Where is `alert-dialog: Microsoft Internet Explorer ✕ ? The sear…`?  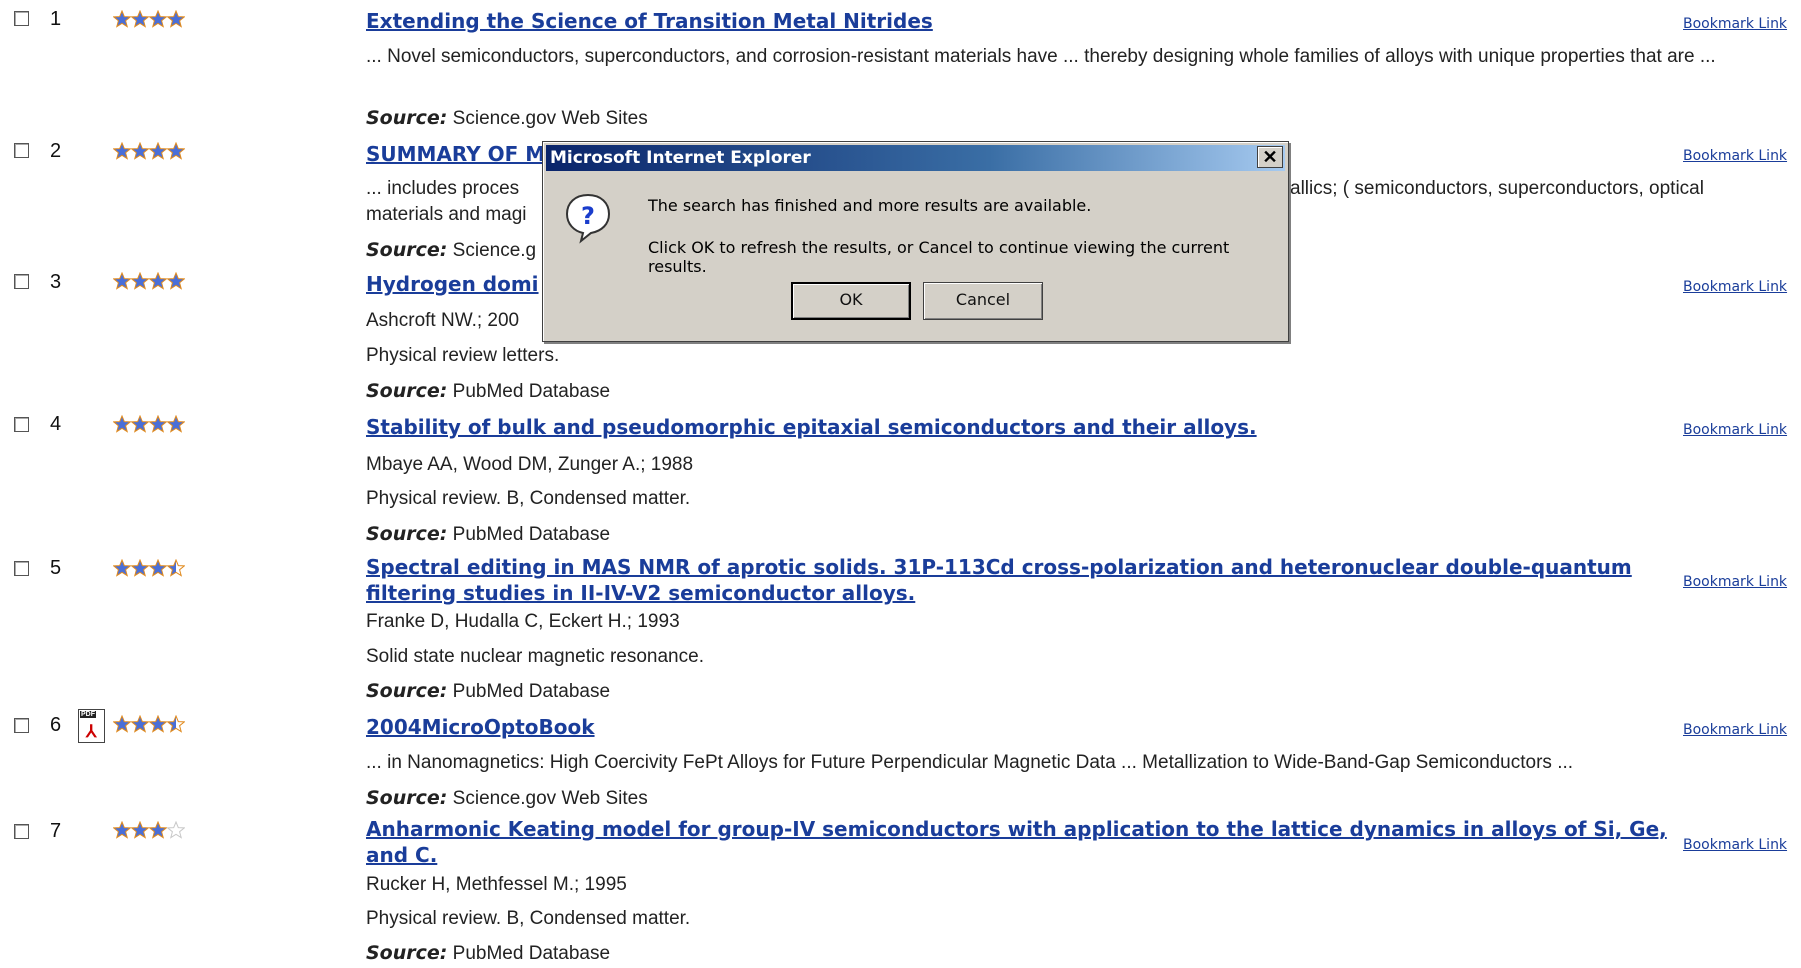
alert-dialog: Microsoft Internet Explorer ✕ ? The sear… is located at coordinates (915, 241).